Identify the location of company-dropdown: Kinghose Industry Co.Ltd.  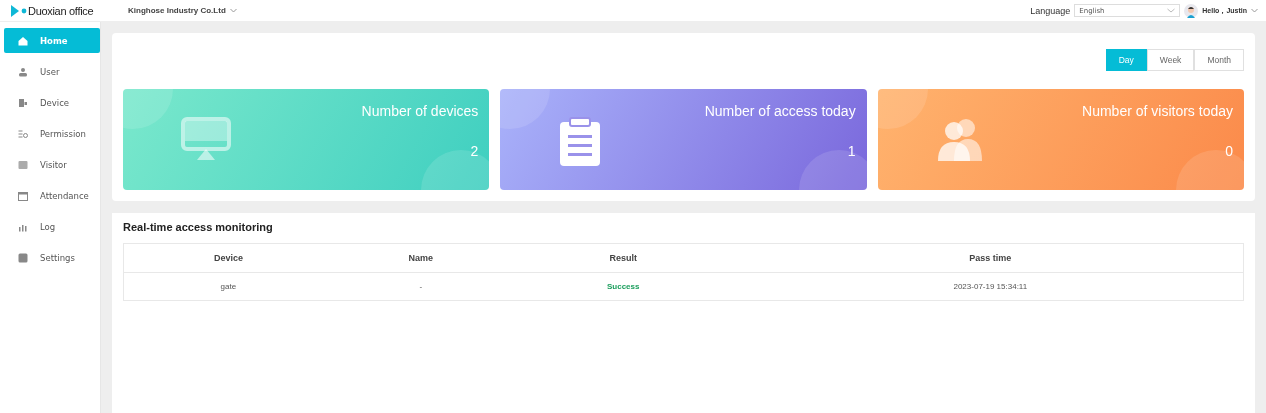
(182, 10).